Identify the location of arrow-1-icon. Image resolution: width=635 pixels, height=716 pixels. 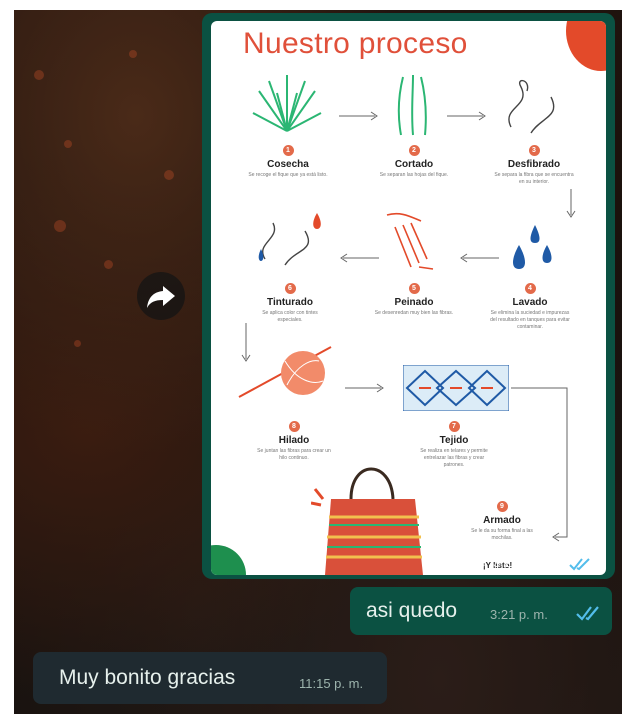
(358, 116).